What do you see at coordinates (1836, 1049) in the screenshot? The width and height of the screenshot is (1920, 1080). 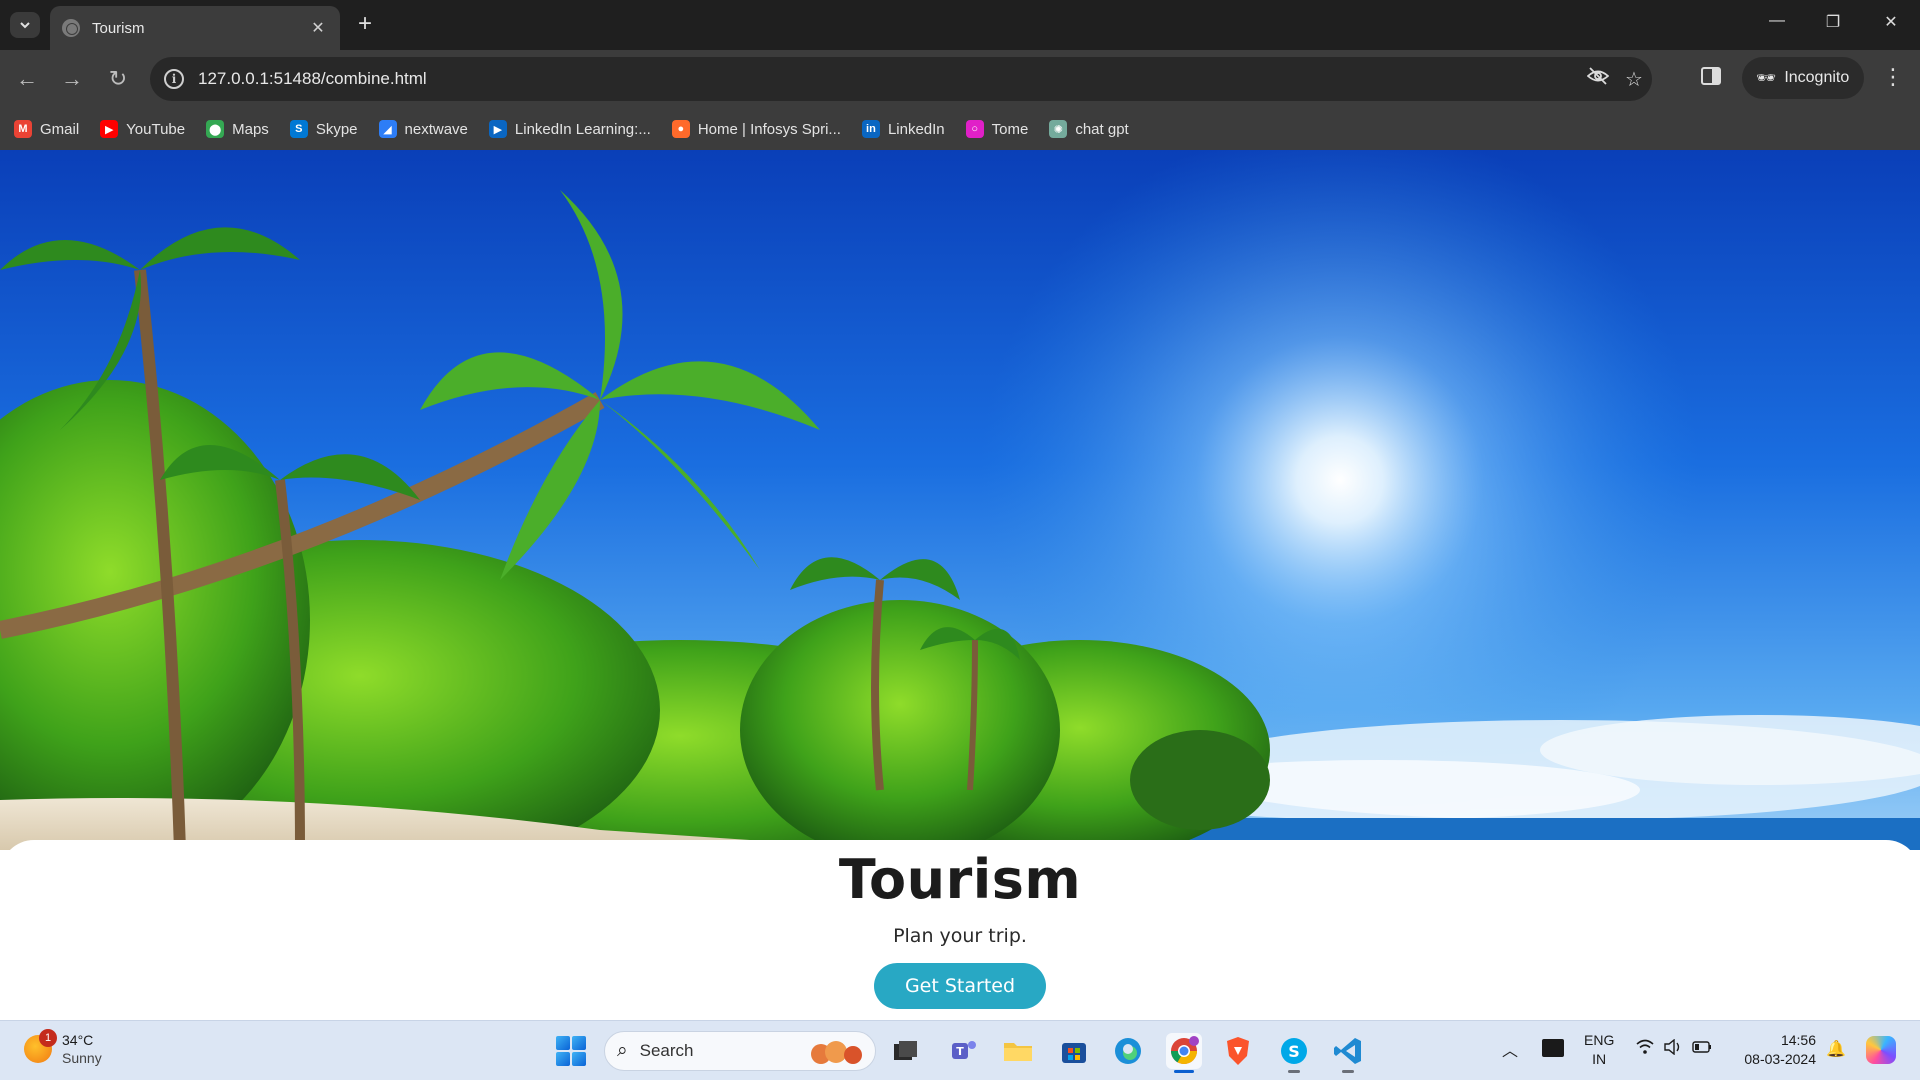 I see `notification-bell-icon: 🔔` at bounding box center [1836, 1049].